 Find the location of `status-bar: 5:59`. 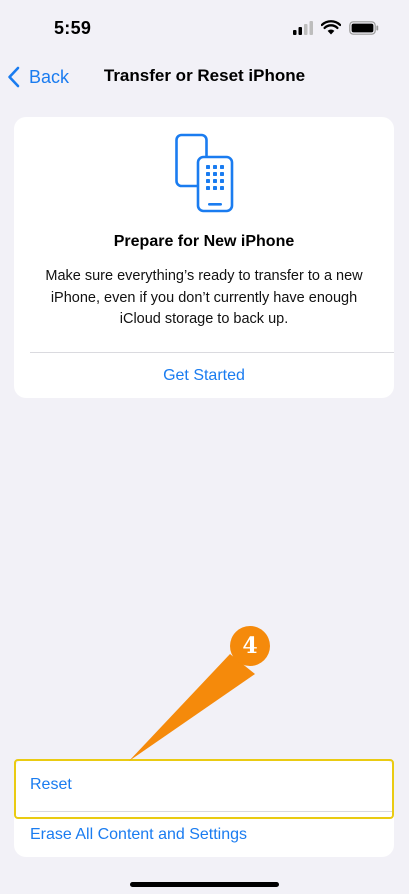

status-bar: 5:59 is located at coordinates (204, 28).